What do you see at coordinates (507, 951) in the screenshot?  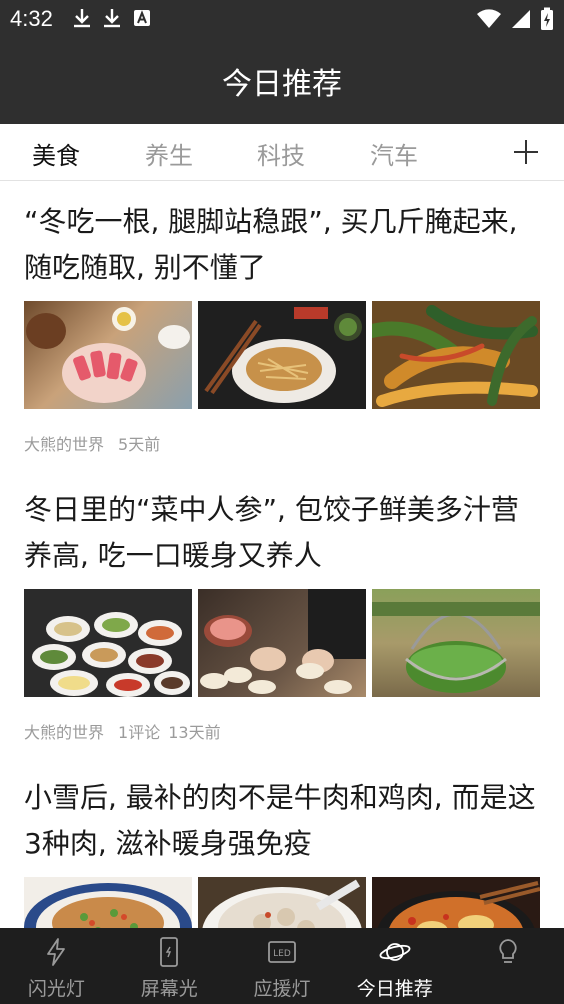 I see `bulb-icon` at bounding box center [507, 951].